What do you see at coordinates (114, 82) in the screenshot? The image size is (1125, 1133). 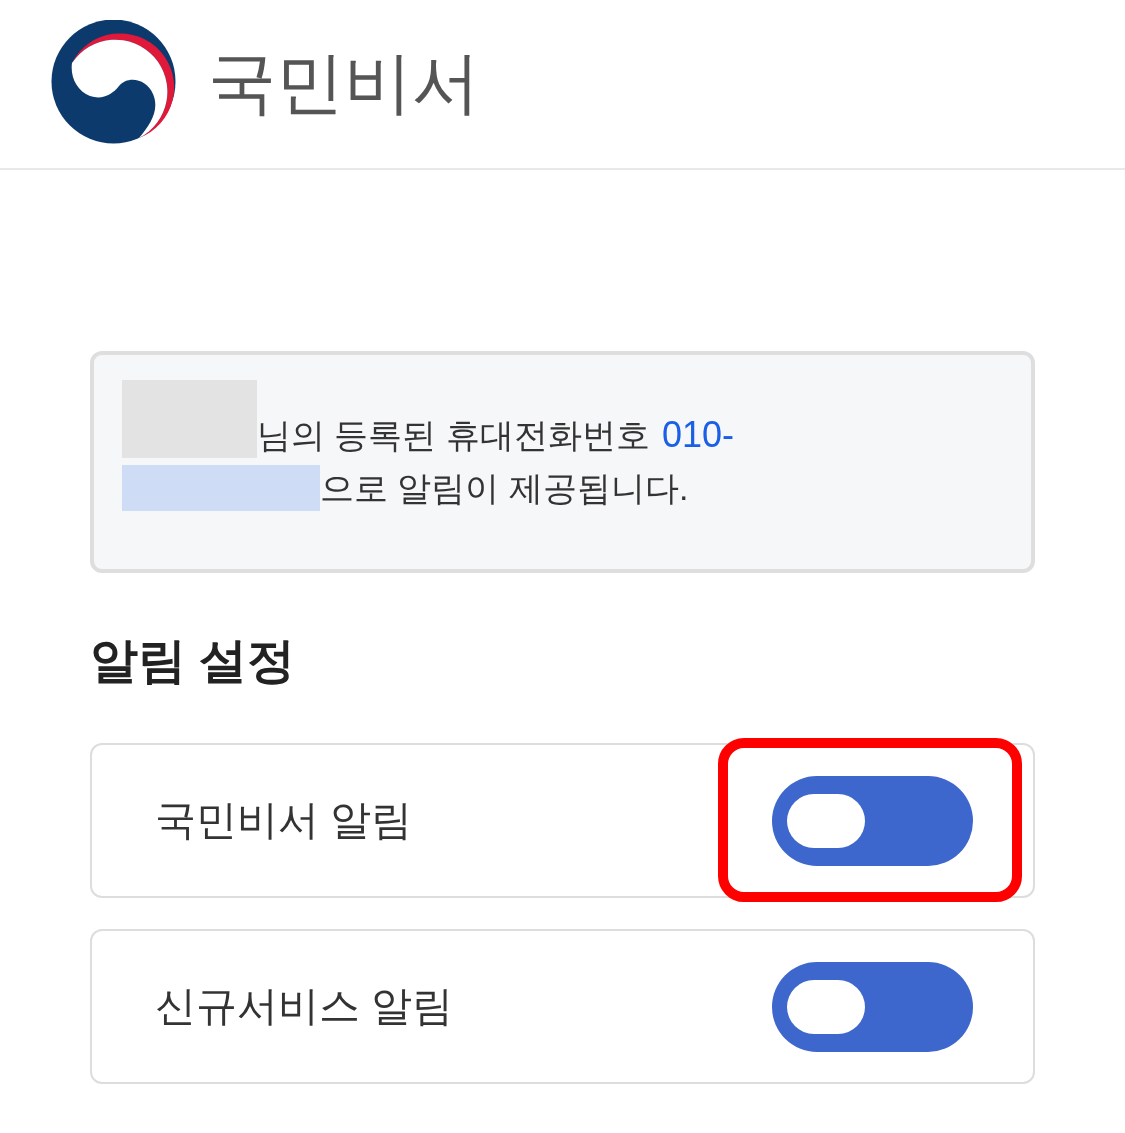 I see `swirl-logo-icon` at bounding box center [114, 82].